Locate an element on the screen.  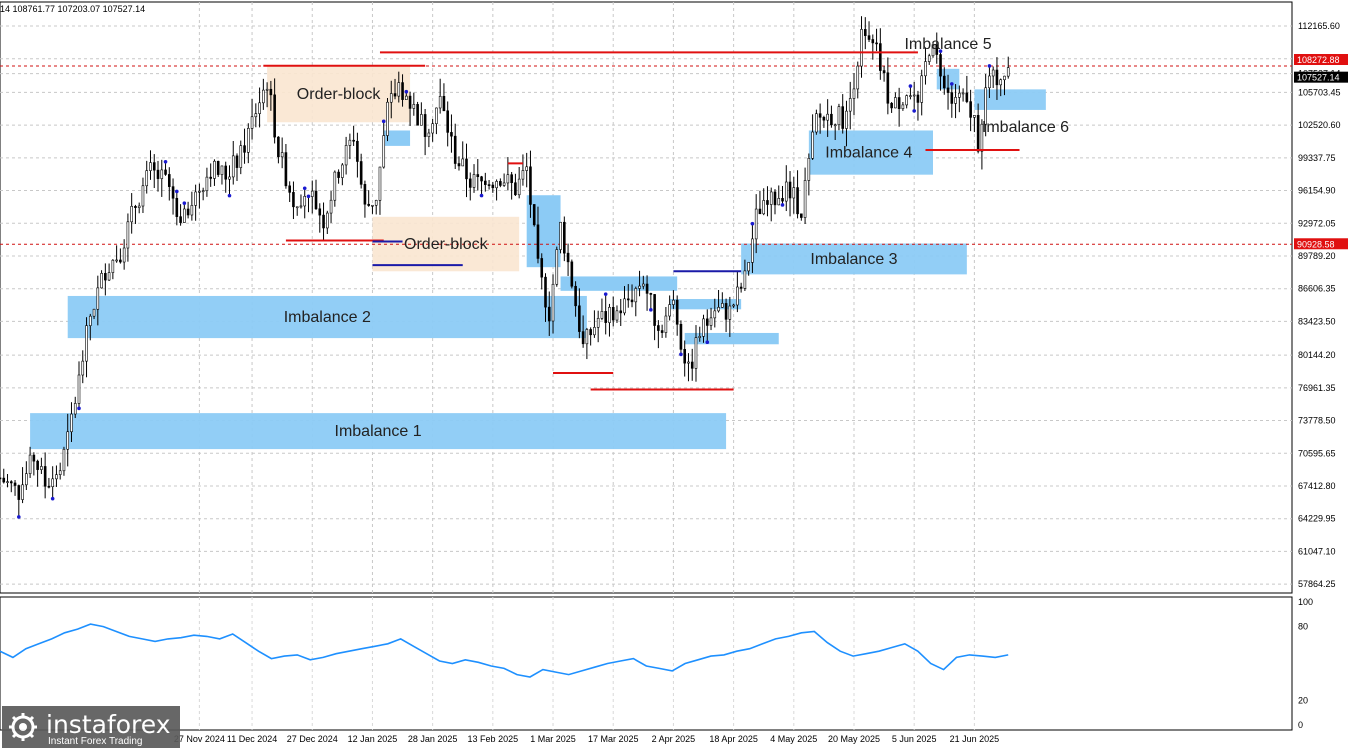
price-tick-label: 86606.35 is located at coordinates (1317, 289).